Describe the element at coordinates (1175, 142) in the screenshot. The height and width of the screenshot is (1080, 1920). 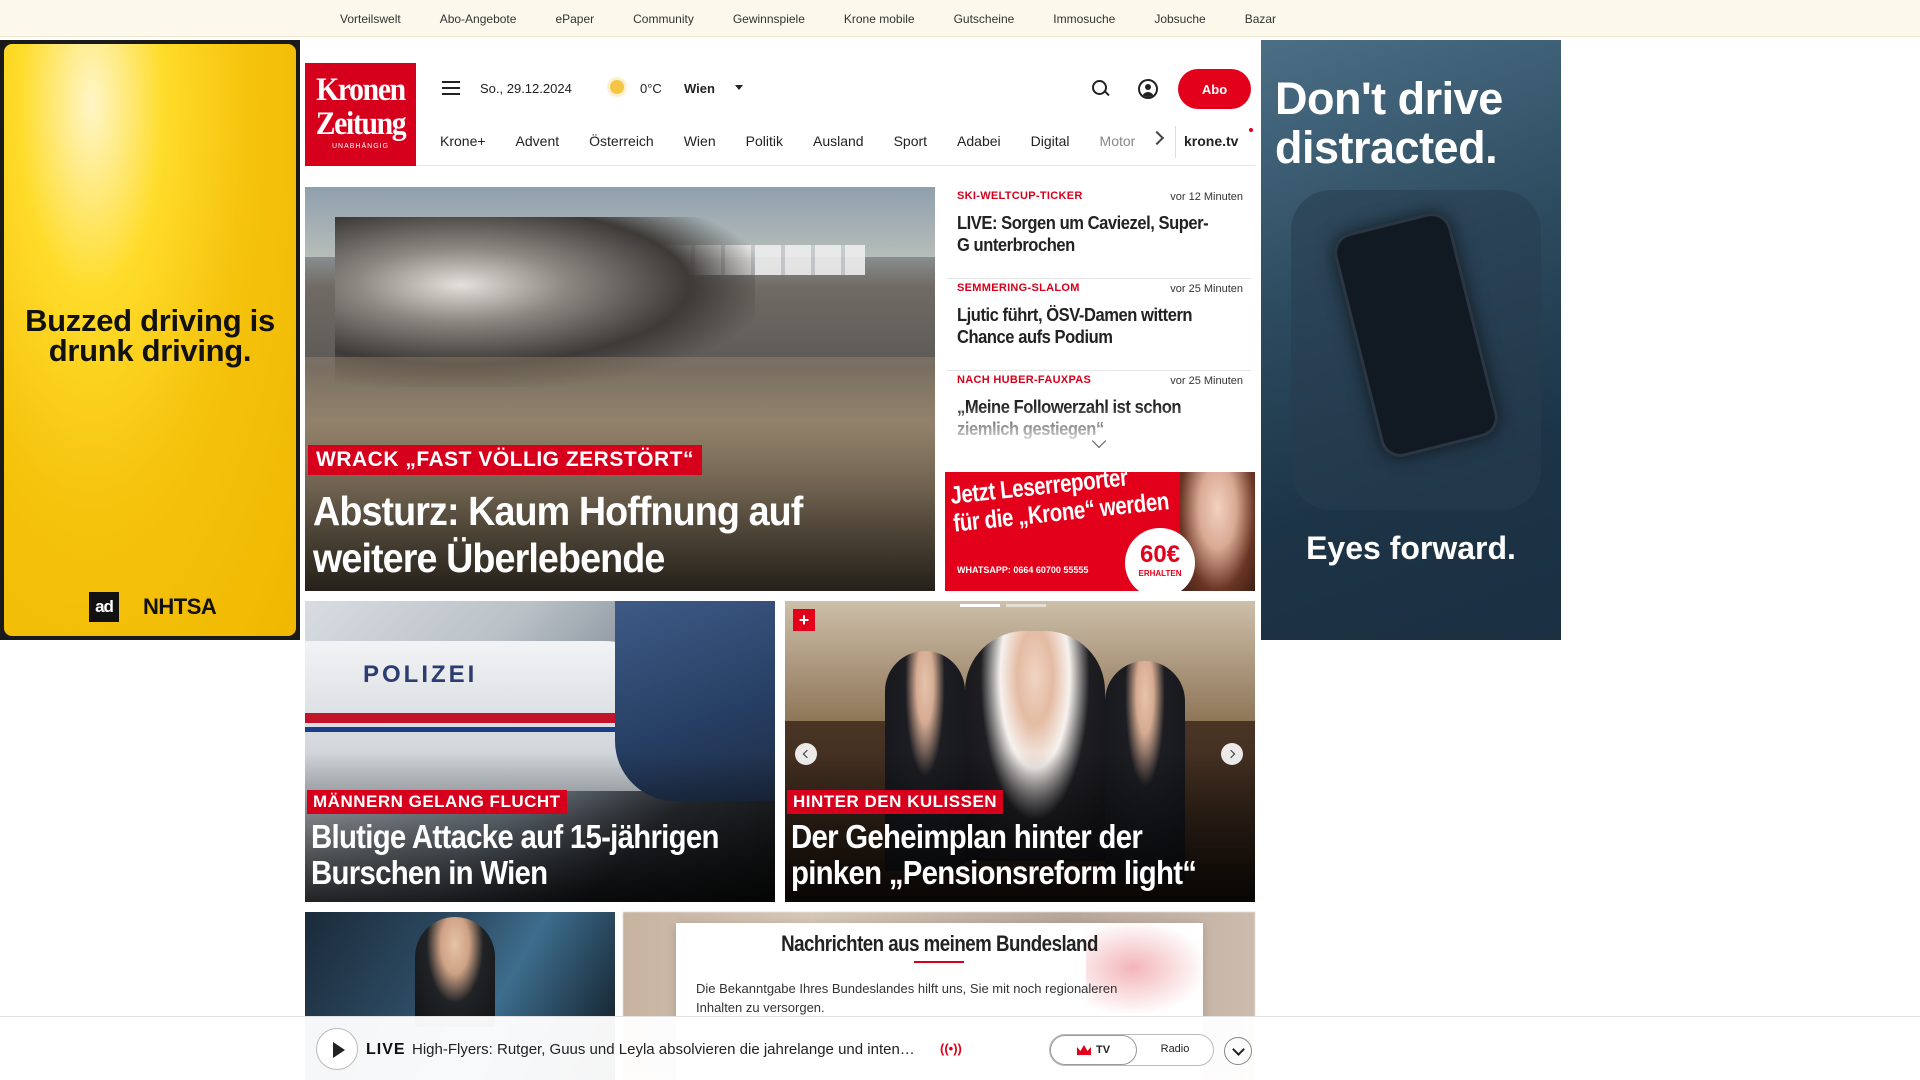
I see `nav-divider` at that location.